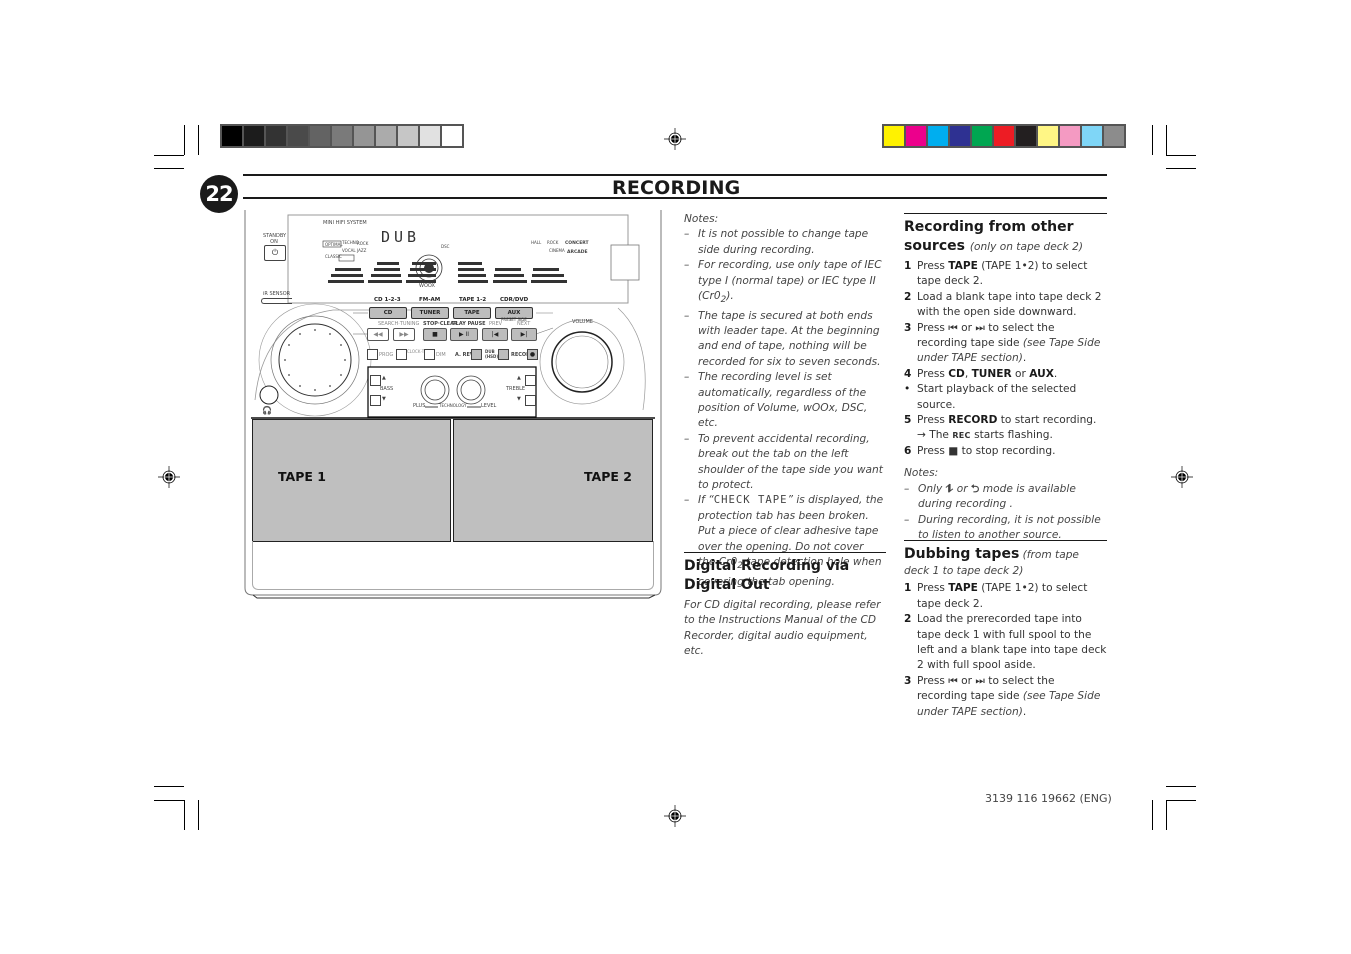 Image resolution: width=1351 pixels, height=954 pixels. I want to click on eq-label: ROCK, so click(363, 243).